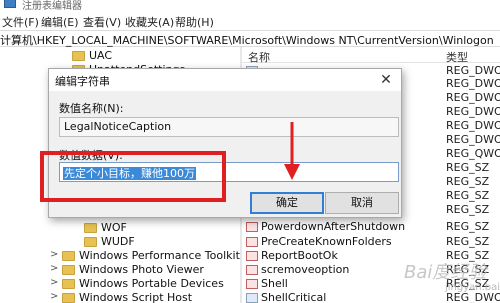  Describe the element at coordinates (326, 241) in the screenshot. I see `value-name: PreCreateKnownFolders` at that location.